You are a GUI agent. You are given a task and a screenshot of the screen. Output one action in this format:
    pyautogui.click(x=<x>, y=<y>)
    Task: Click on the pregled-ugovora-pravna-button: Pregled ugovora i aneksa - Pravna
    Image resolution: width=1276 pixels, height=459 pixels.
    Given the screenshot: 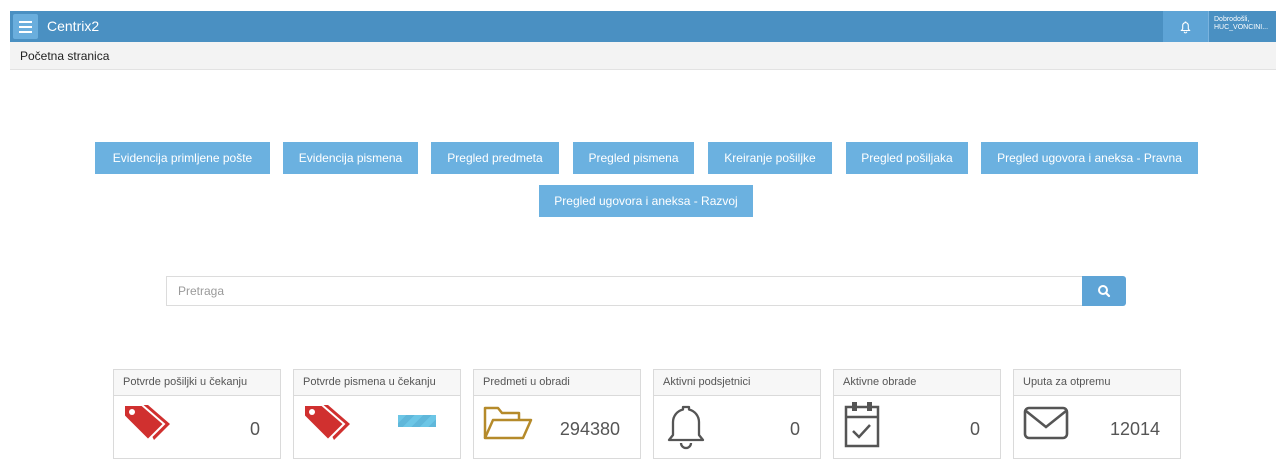 What is the action you would take?
    pyautogui.click(x=1089, y=158)
    